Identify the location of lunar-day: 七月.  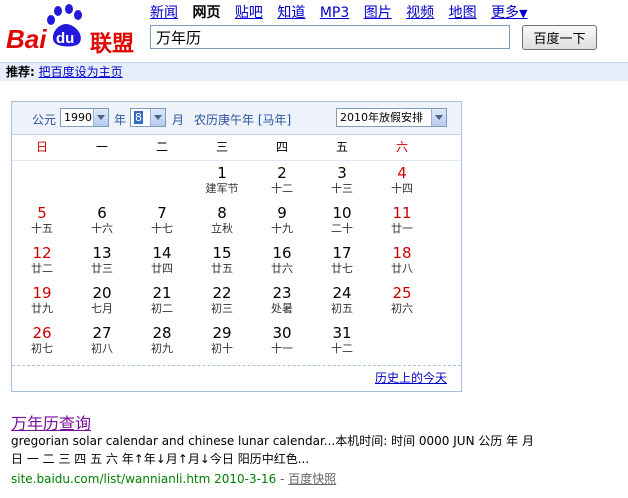
(102, 308).